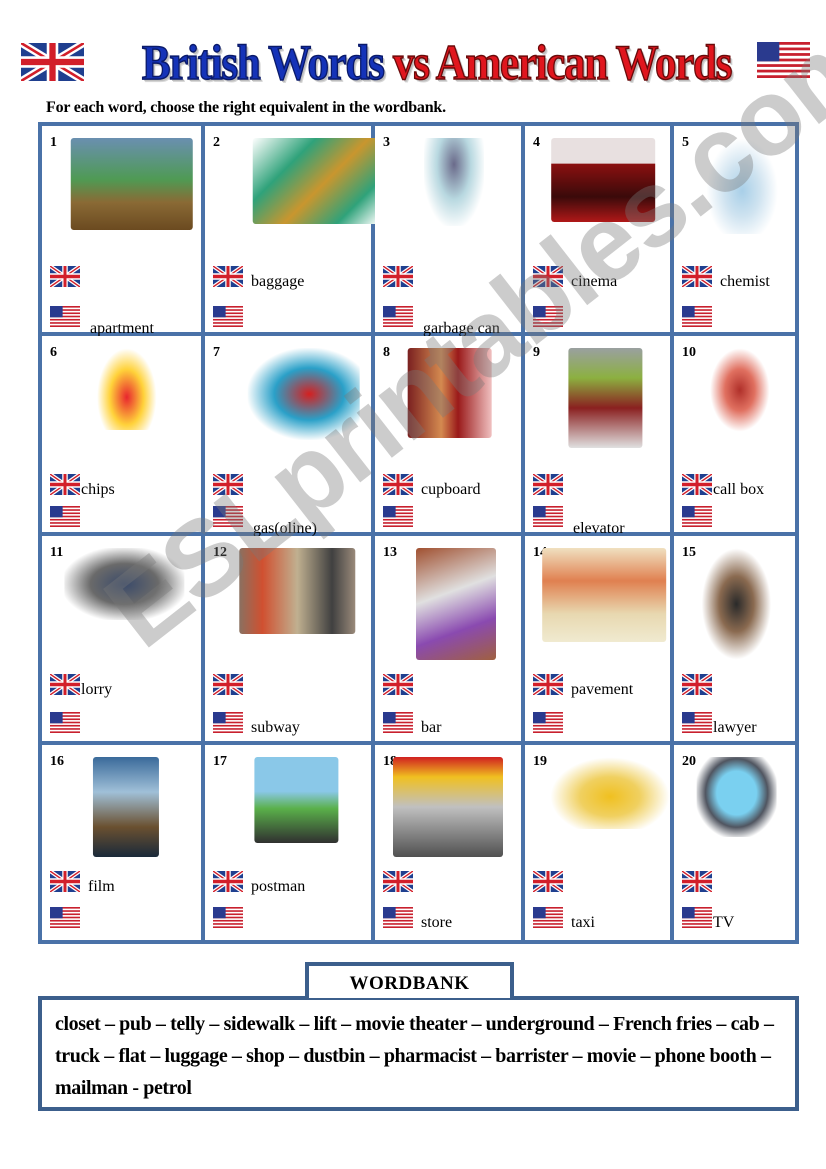 This screenshot has height=1169, width=826. Describe the element at coordinates (734, 842) in the screenshot. I see `word-card-20: 20 TV` at that location.